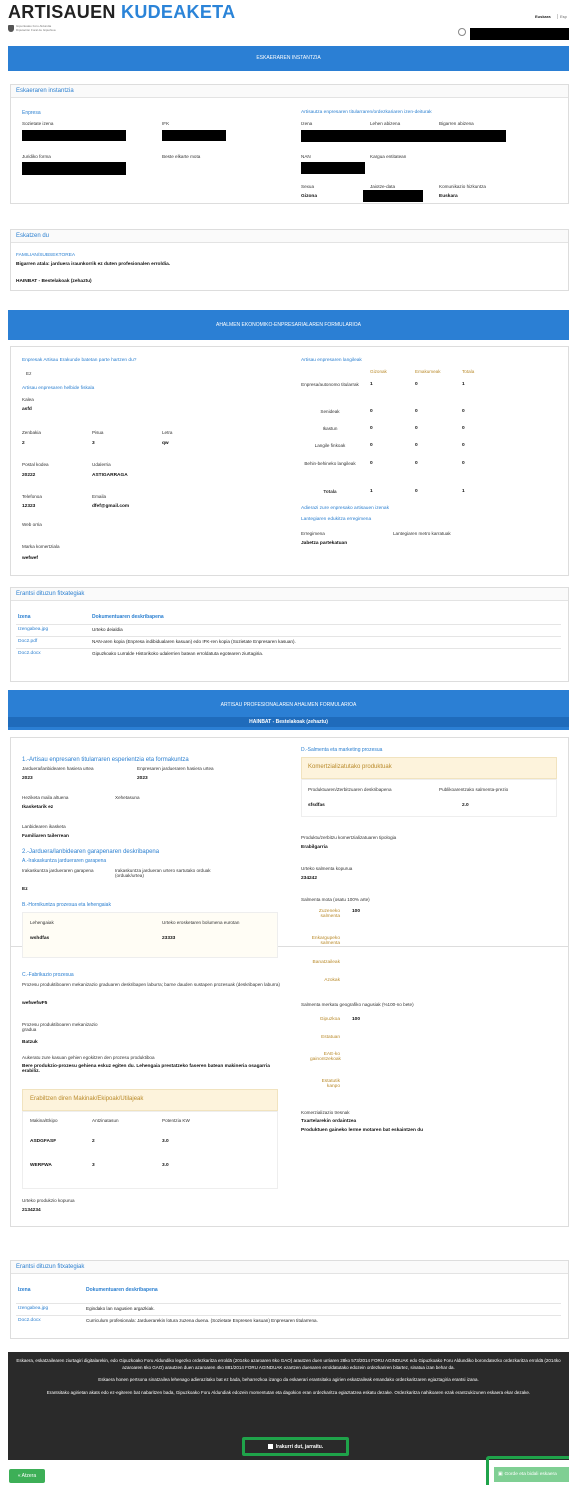 The height and width of the screenshot is (1485, 569). I want to click on user-name-redacted, so click(519, 34).